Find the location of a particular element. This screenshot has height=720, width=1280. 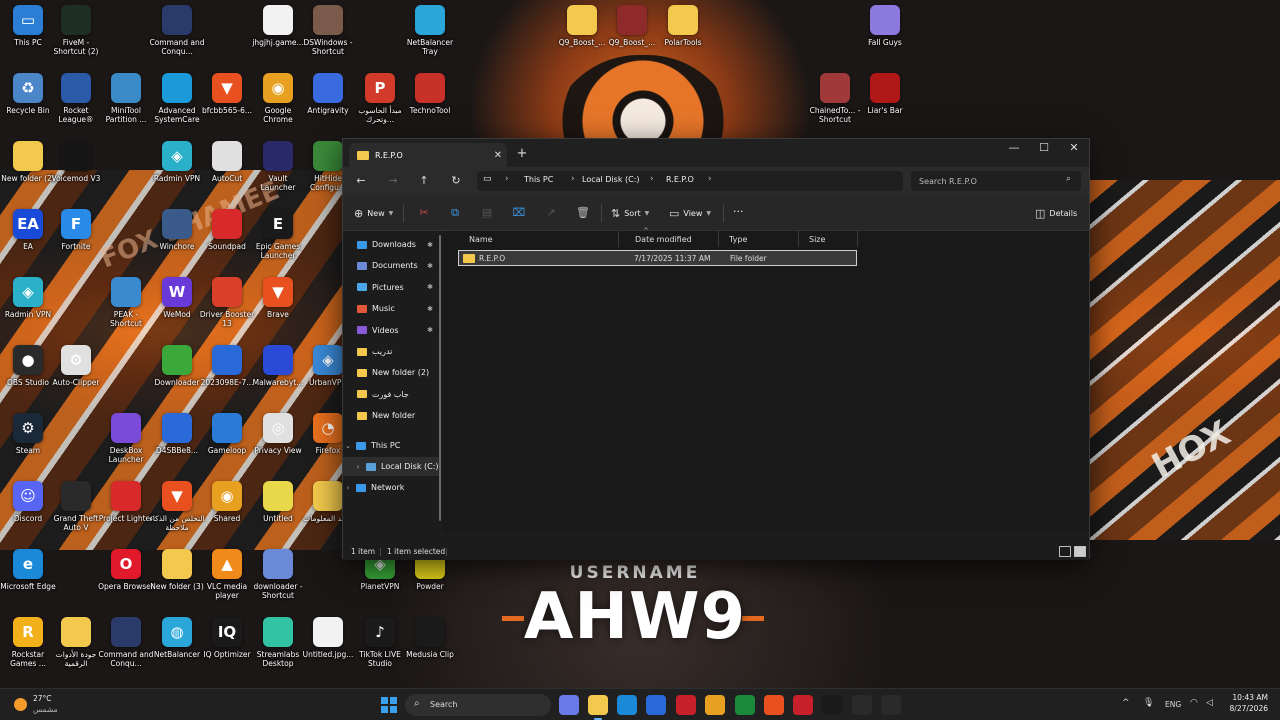

weather-temp: 27°C is located at coordinates (42, 698).